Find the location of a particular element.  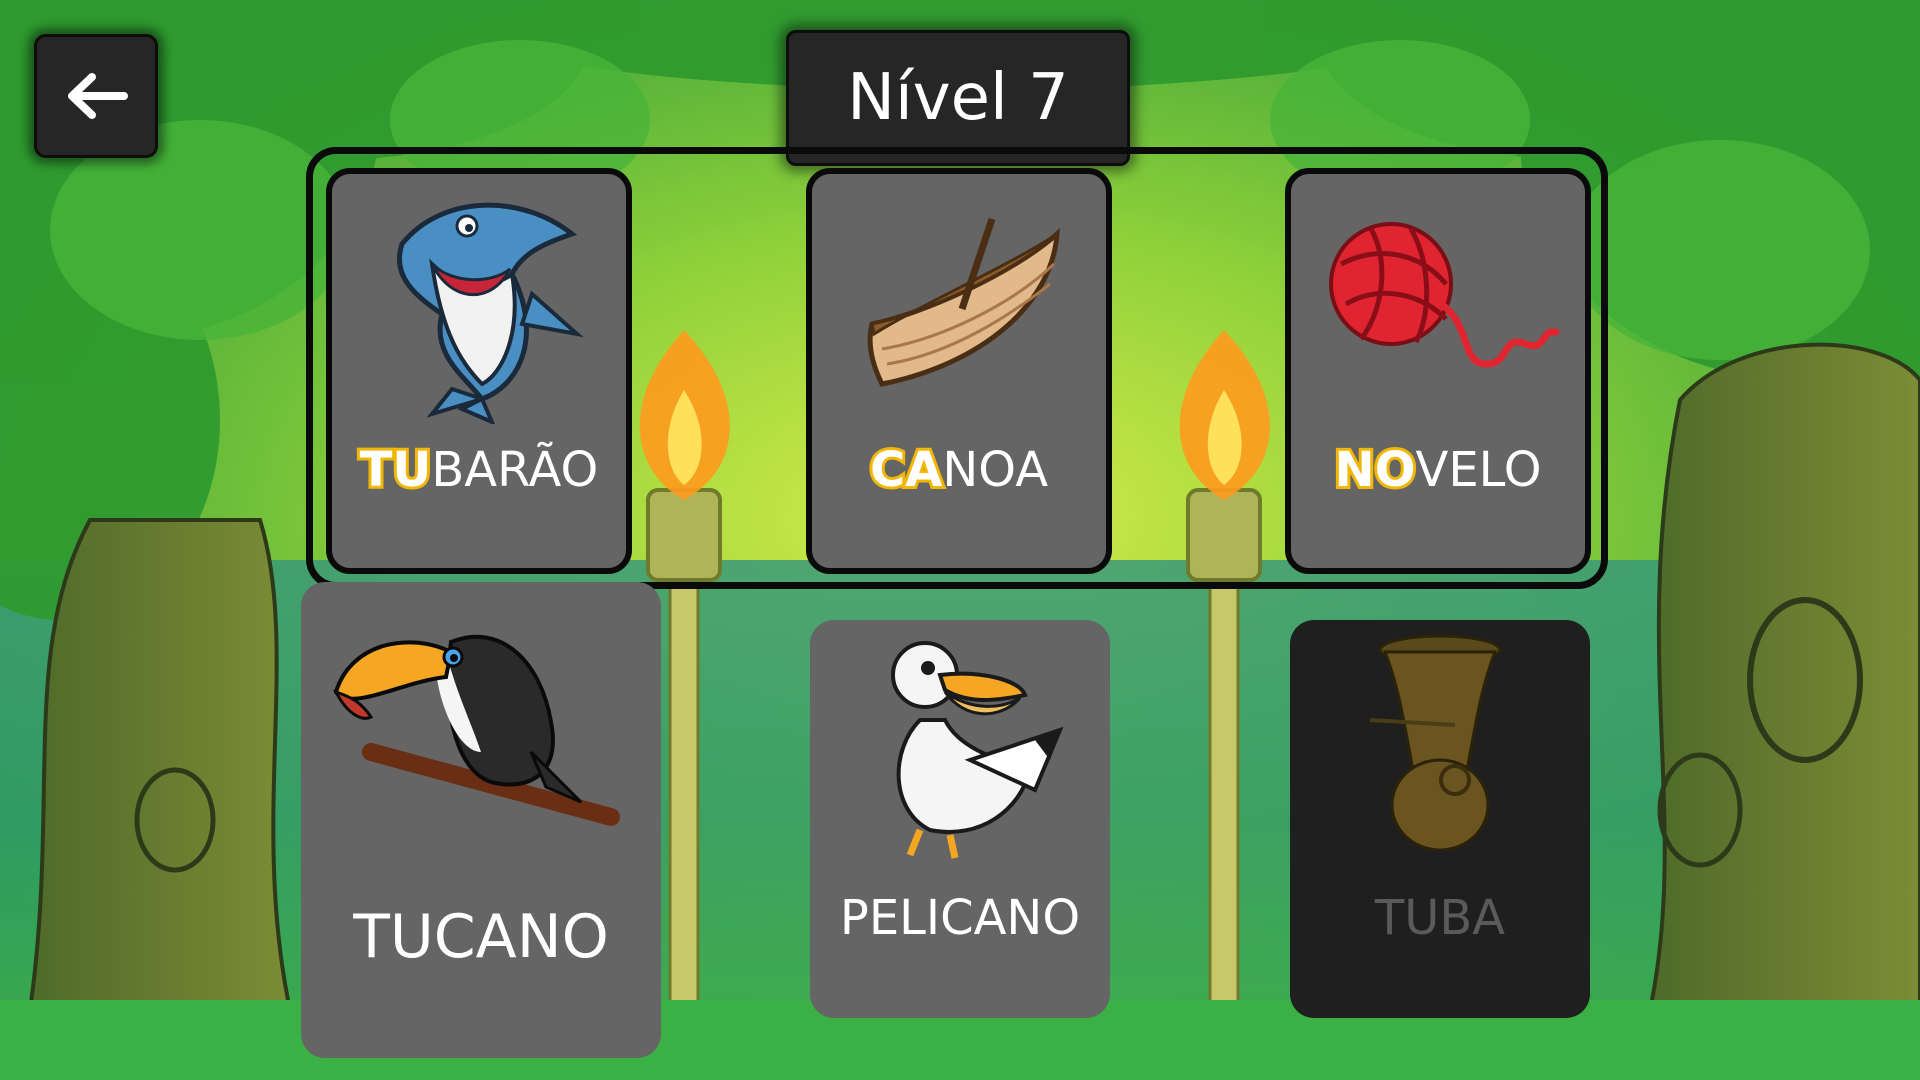

level-title-box: Nível 7 is located at coordinates (958, 98).